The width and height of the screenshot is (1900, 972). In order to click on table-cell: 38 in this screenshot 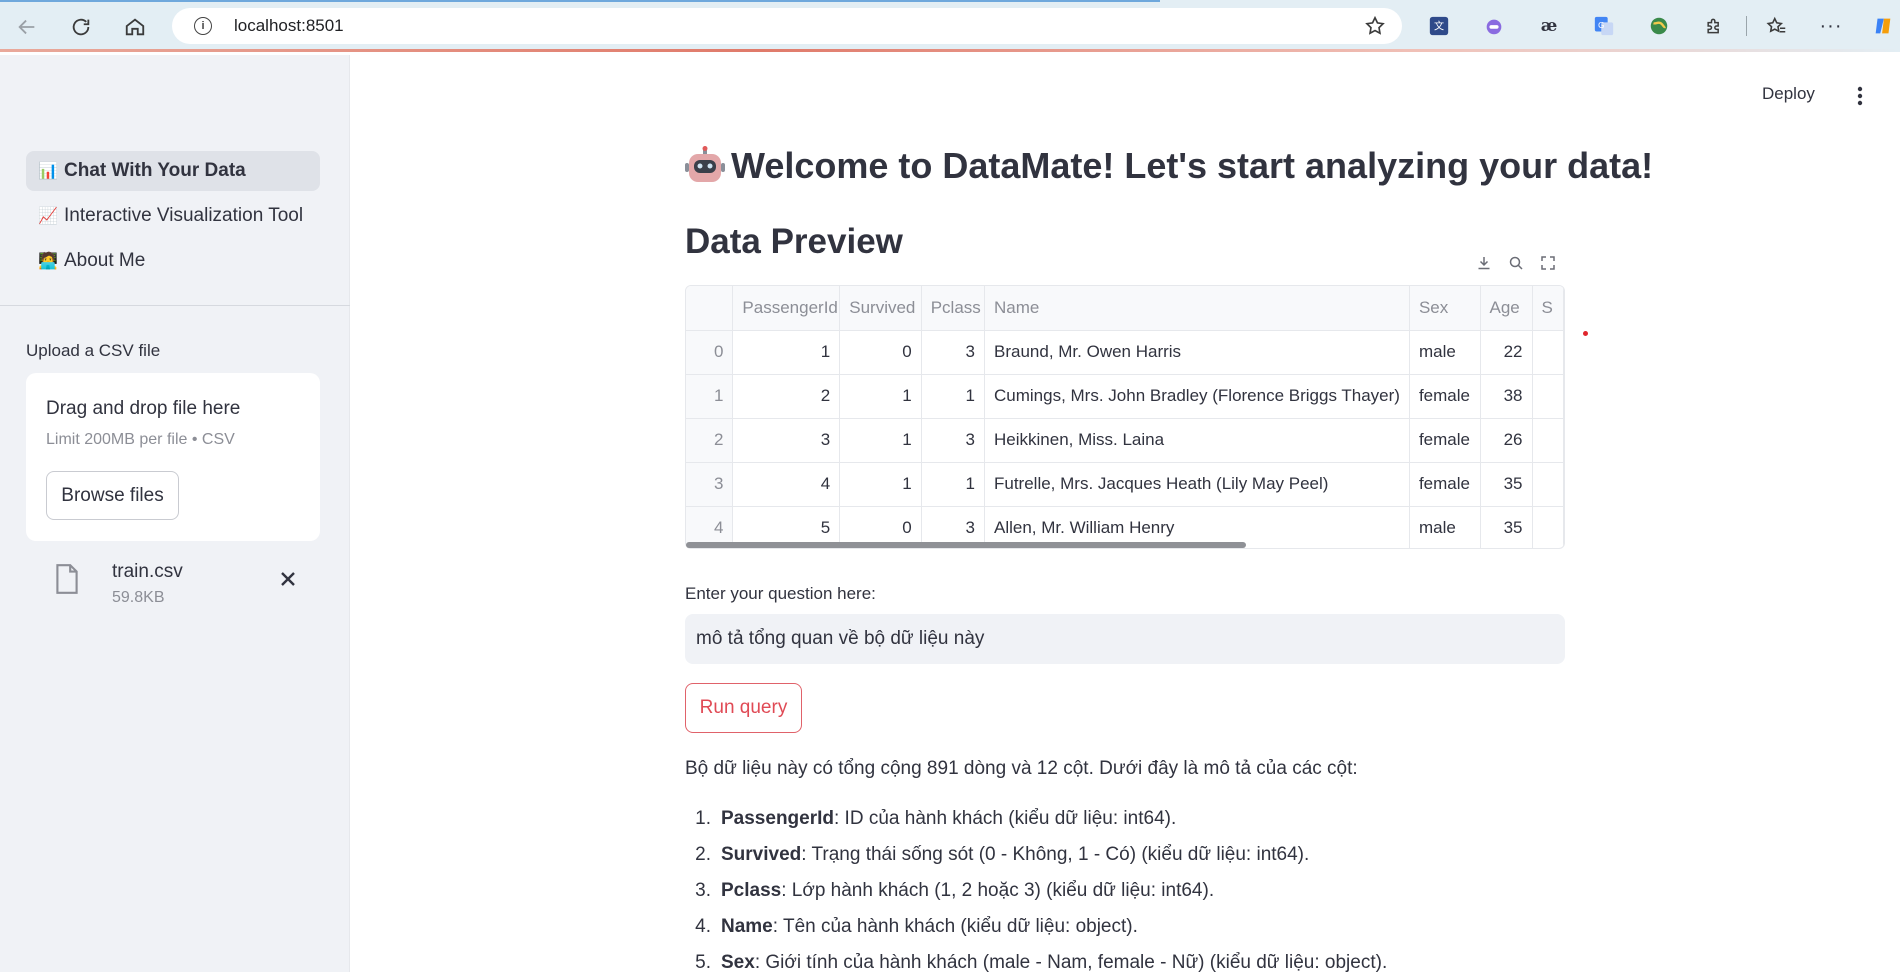, I will do `click(1506, 396)`.